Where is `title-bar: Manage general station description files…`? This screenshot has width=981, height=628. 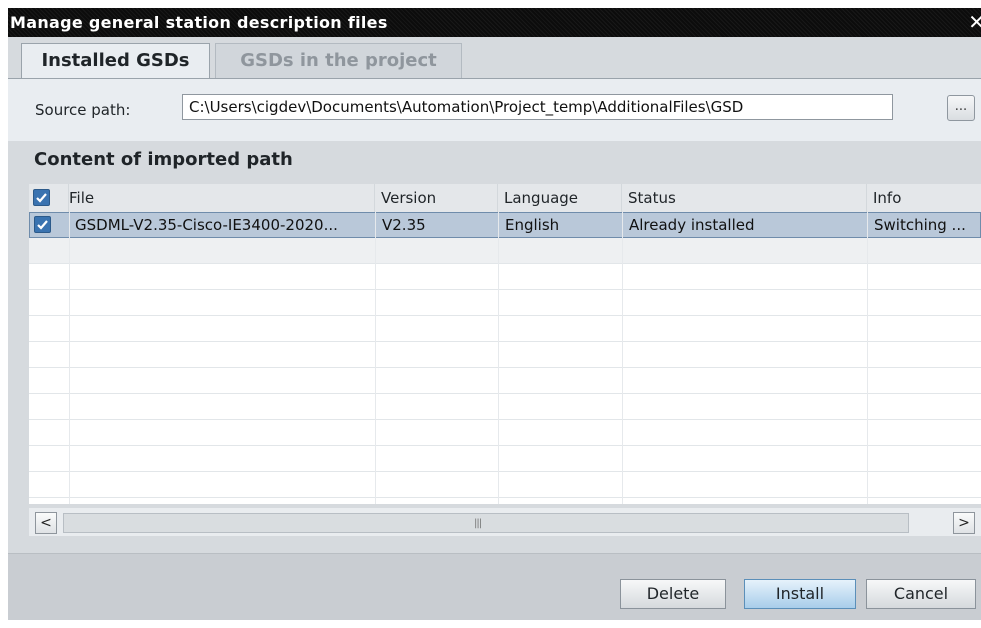 title-bar: Manage general station description files… is located at coordinates (494, 22).